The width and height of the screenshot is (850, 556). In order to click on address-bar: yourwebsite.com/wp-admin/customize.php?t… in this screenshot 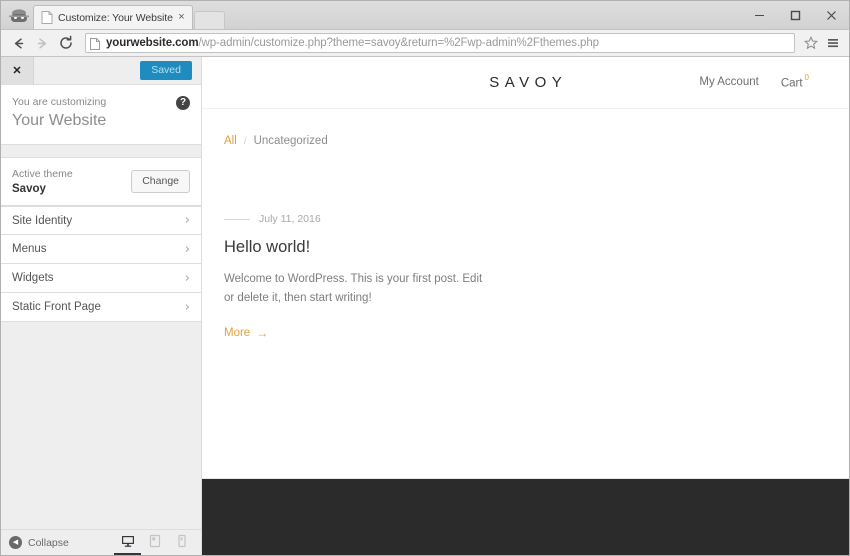, I will do `click(440, 43)`.